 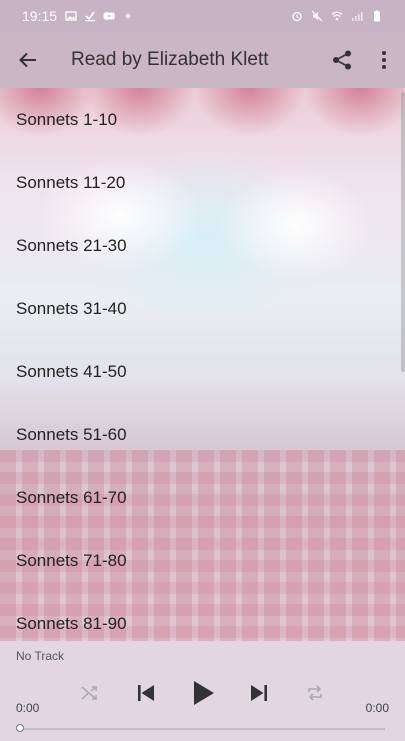 I want to click on repeat-icon, so click(x=315, y=693).